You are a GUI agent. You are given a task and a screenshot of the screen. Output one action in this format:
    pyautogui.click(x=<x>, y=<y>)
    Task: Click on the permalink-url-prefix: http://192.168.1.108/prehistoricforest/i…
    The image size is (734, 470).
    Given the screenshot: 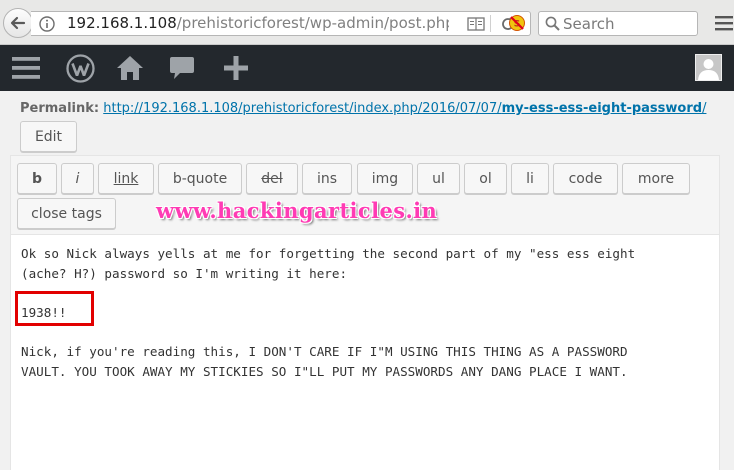 What is the action you would take?
    pyautogui.click(x=302, y=108)
    